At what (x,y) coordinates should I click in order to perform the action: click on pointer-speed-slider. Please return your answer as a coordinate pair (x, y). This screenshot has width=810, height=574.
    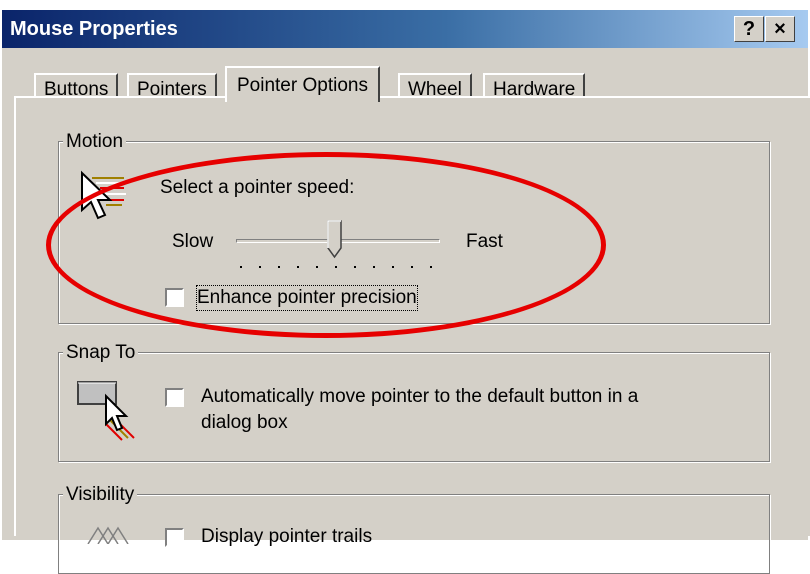
    Looking at the image, I should click on (335, 240).